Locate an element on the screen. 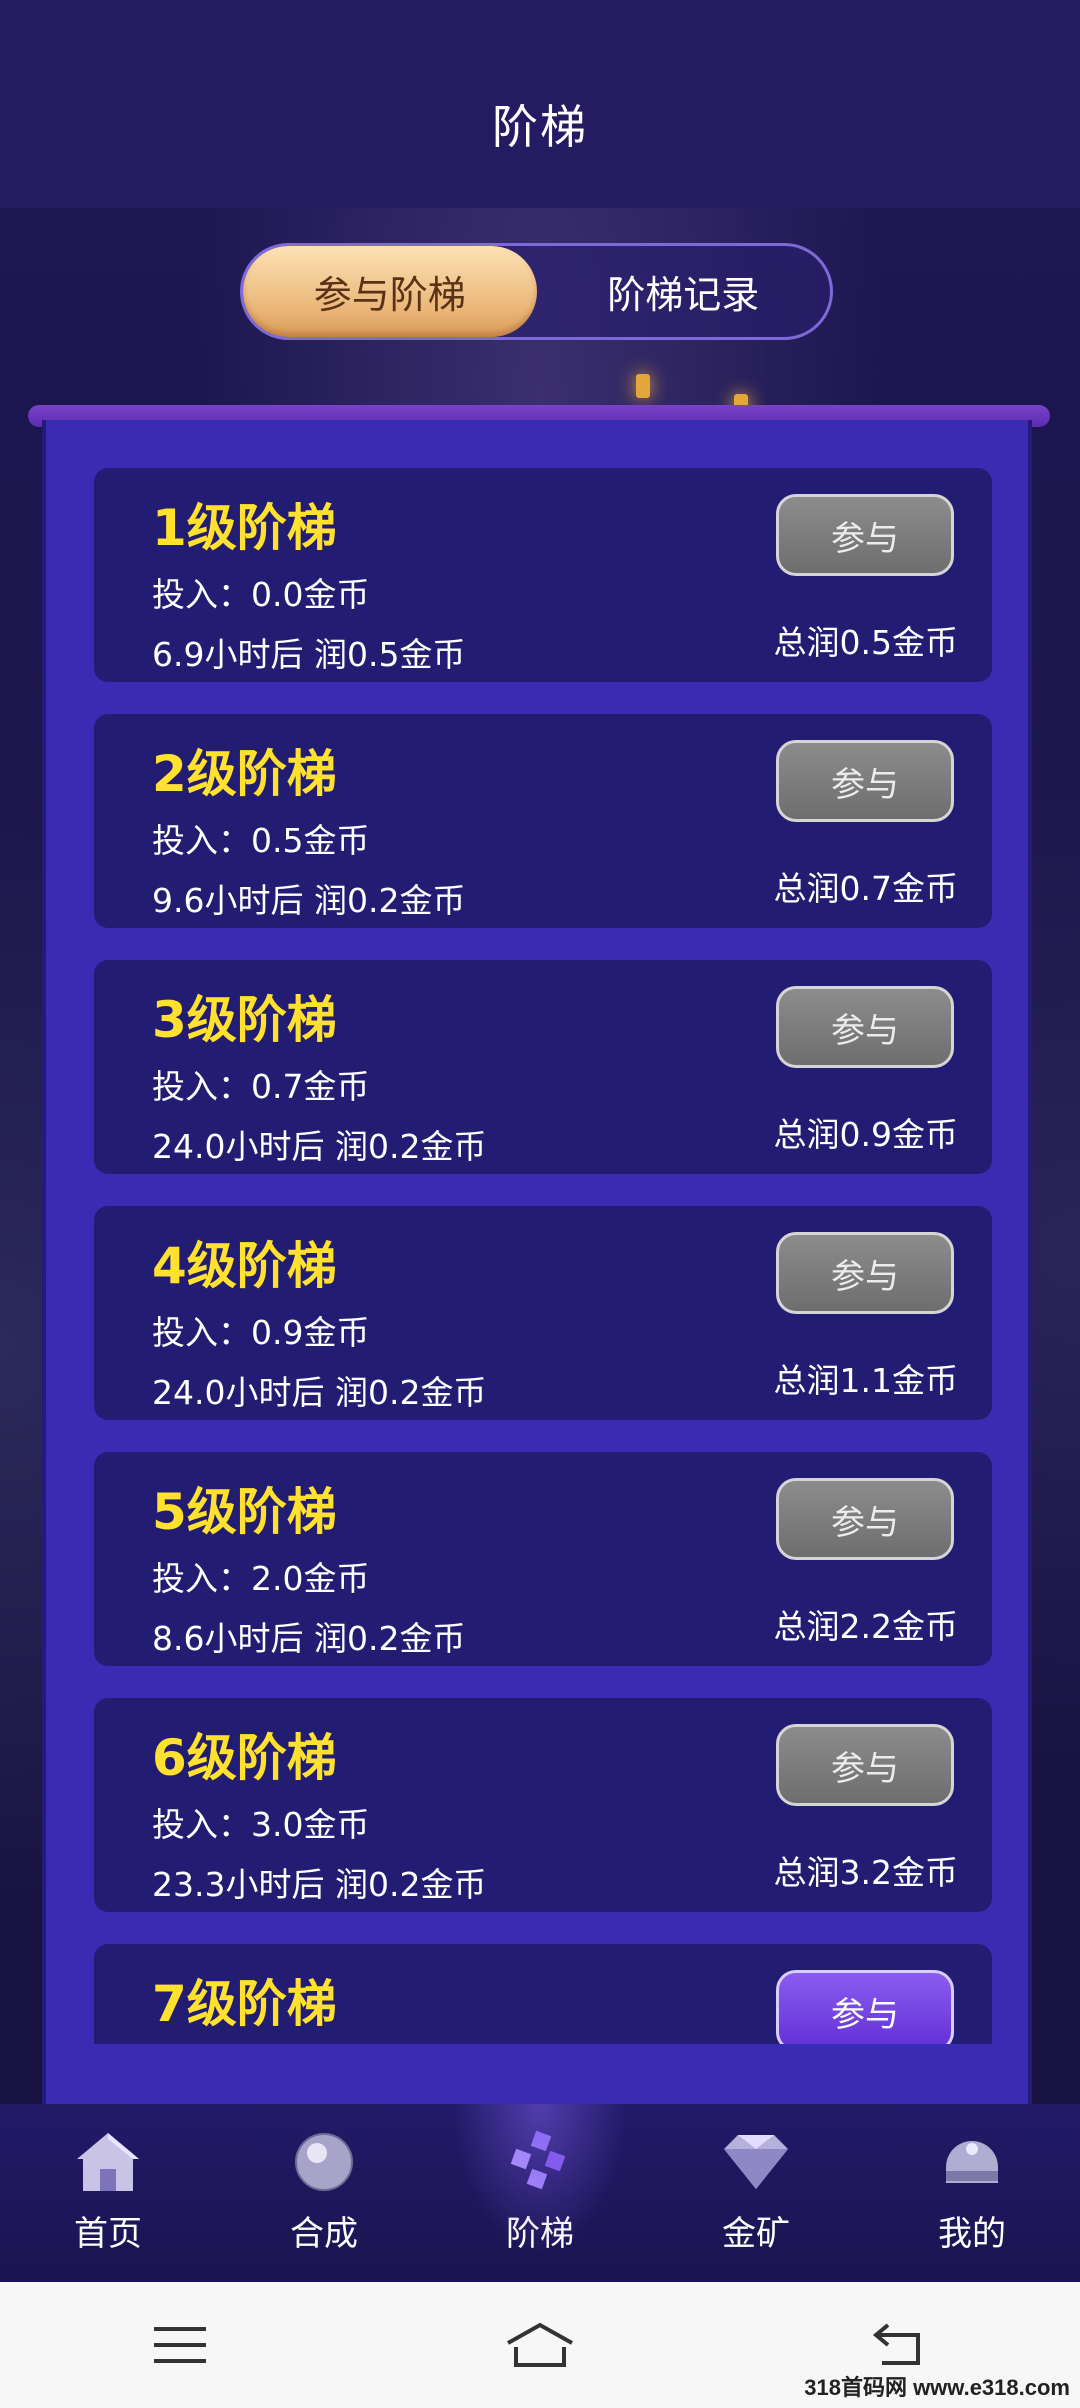 The height and width of the screenshot is (2408, 1080). tab-join-ladder: 参与阶梯 is located at coordinates (390, 291).